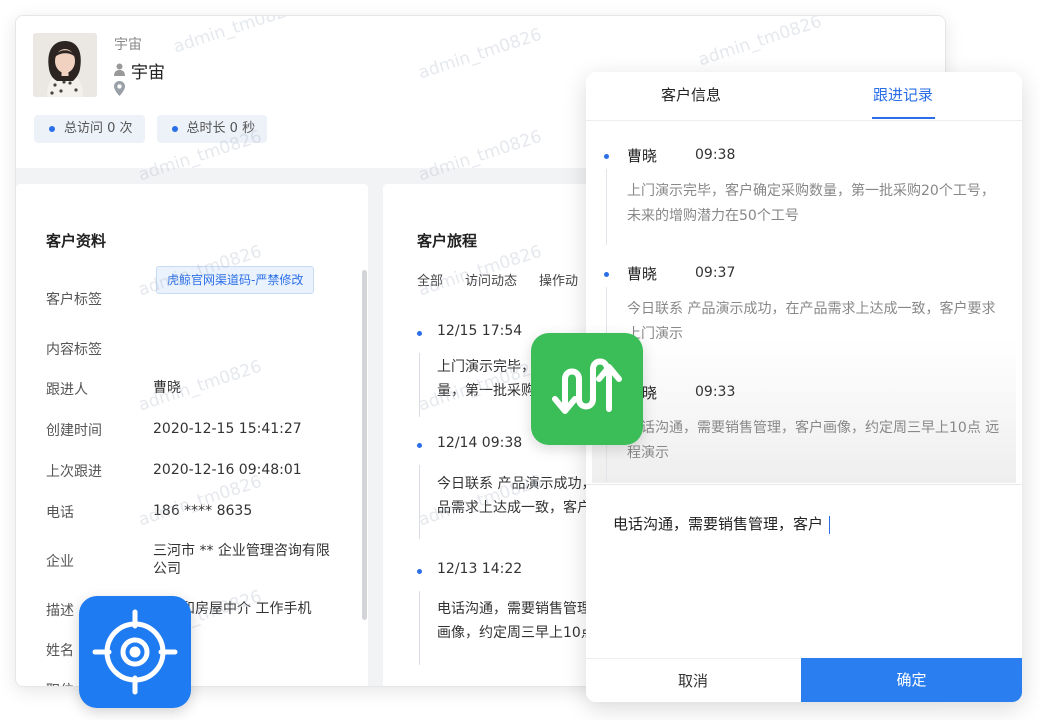 The height and width of the screenshot is (720, 1040). What do you see at coordinates (74, 431) in the screenshot?
I see `field-label-created: 创建时间` at bounding box center [74, 431].